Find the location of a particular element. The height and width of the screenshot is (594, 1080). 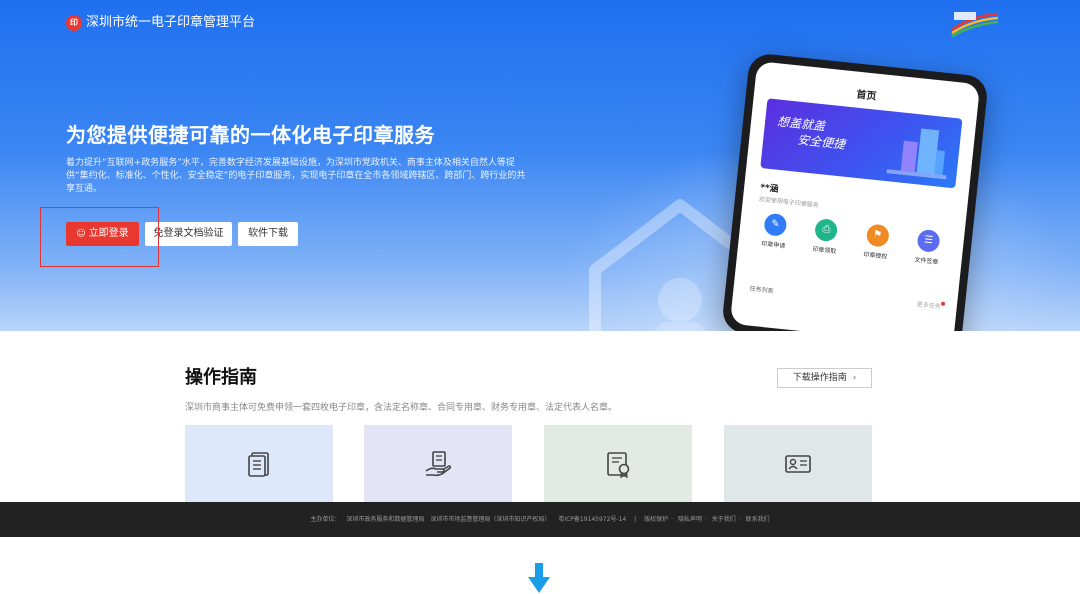

phone-banner: 想盖就盖 安全便捷 is located at coordinates (861, 143).